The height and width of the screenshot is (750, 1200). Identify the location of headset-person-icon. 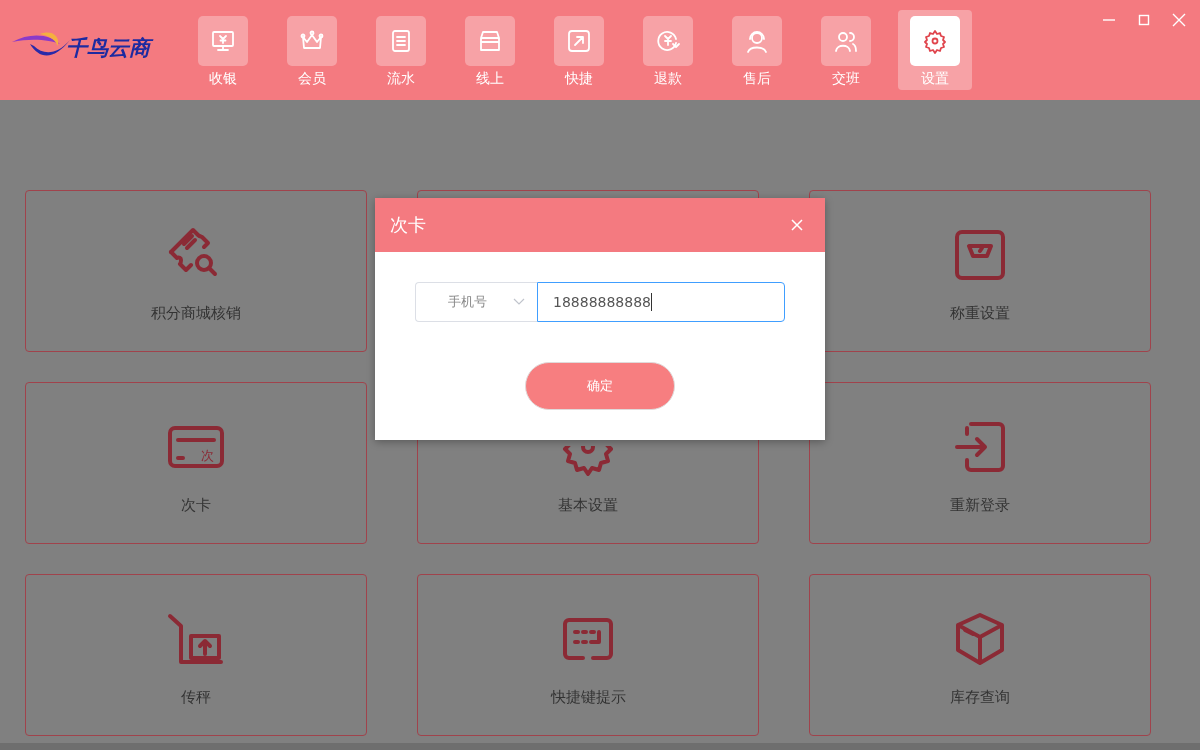
(757, 41).